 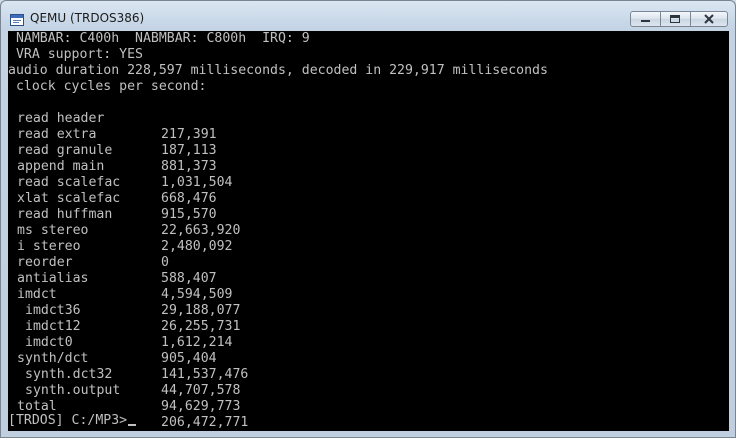 I want to click on command-prompt-line: [TRDOS] C:/MP3>, so click(x=72, y=421).